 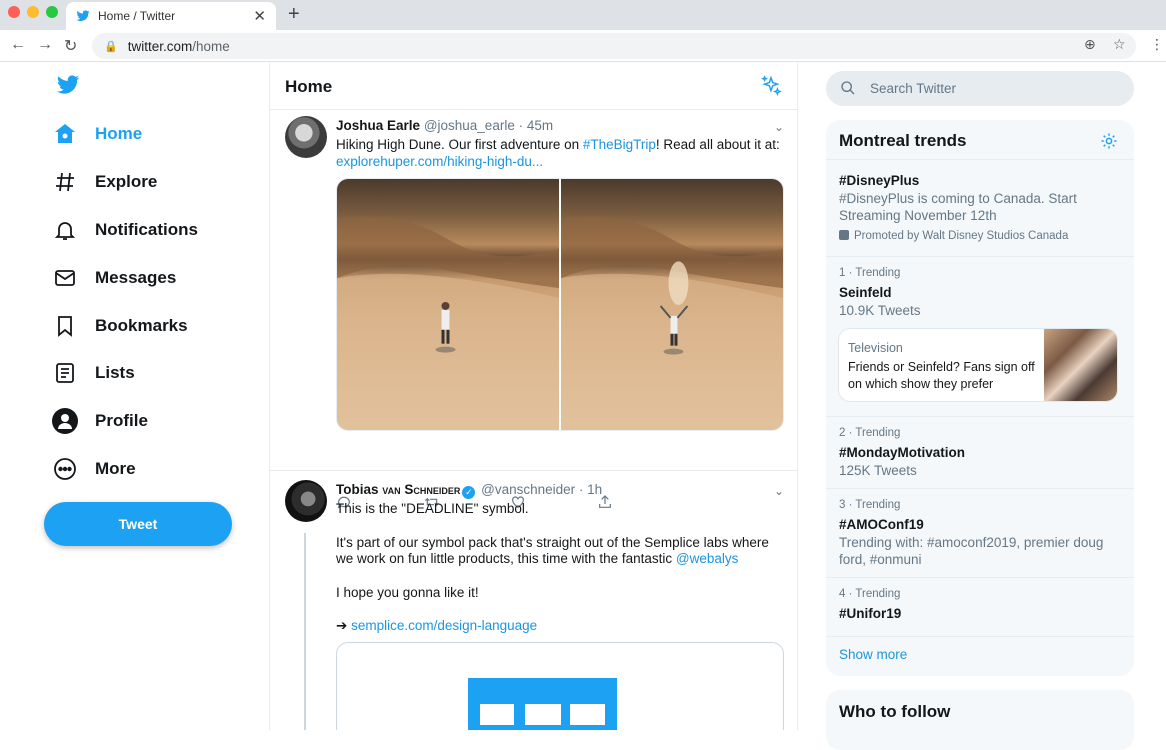 What do you see at coordinates (83, 16) in the screenshot?
I see `twitter-bird-icon` at bounding box center [83, 16].